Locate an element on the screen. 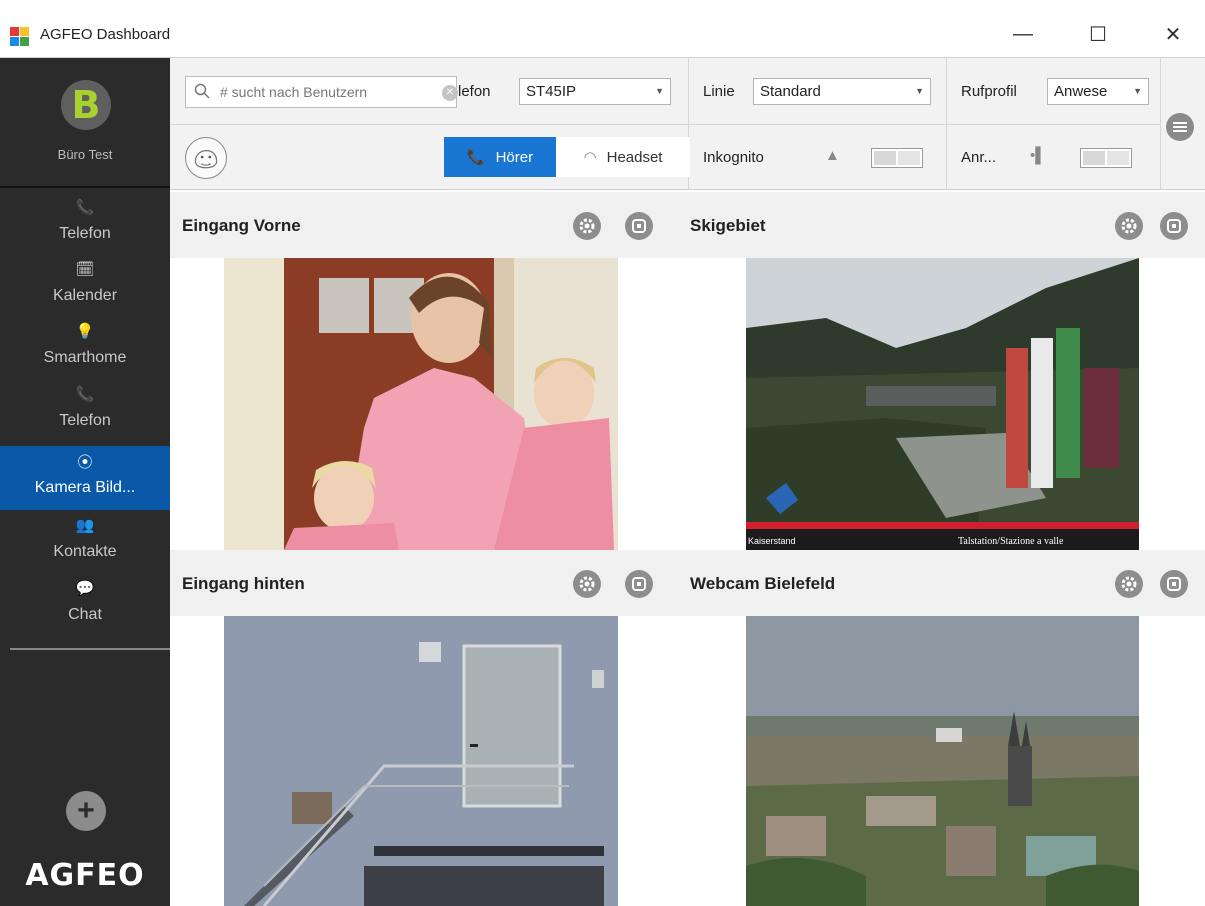 The height and width of the screenshot is (906, 1205). nav-divider is located at coordinates (90, 649).